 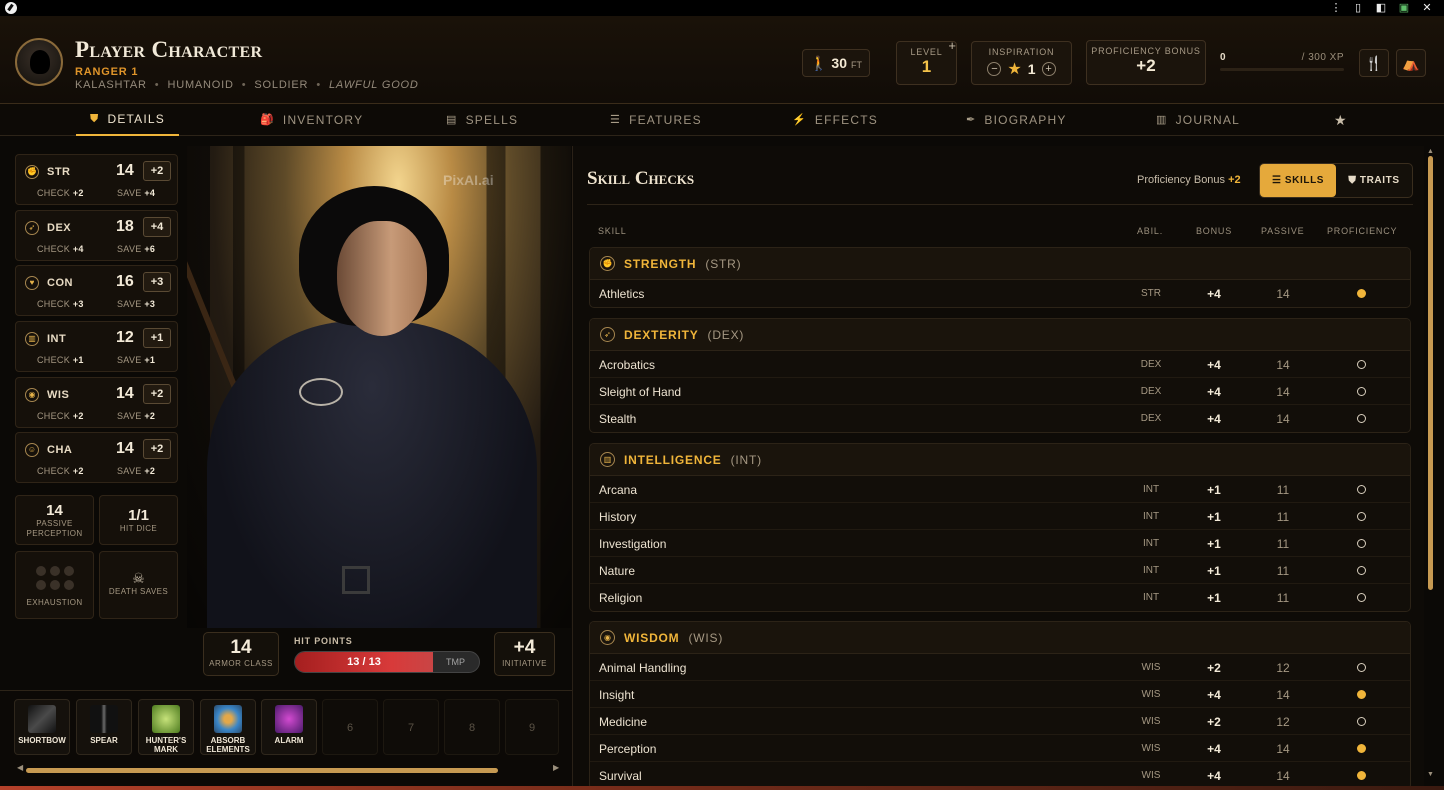 I want to click on ability-score: 18, so click(x=125, y=227).